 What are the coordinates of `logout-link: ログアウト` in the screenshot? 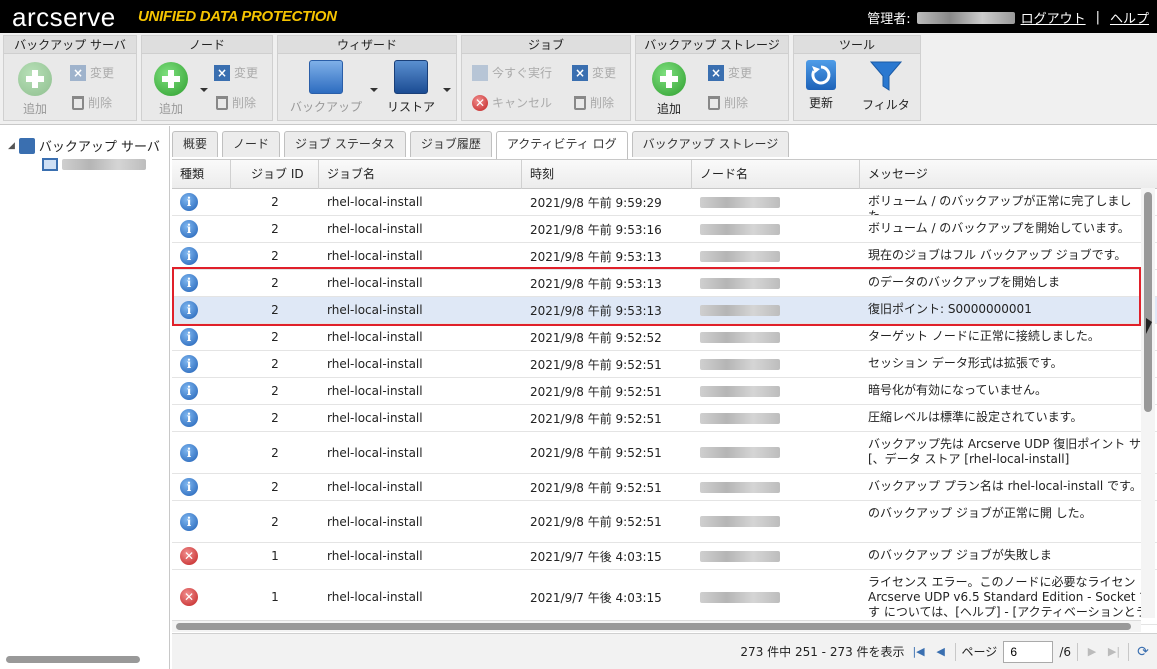 It's located at (1053, 17).